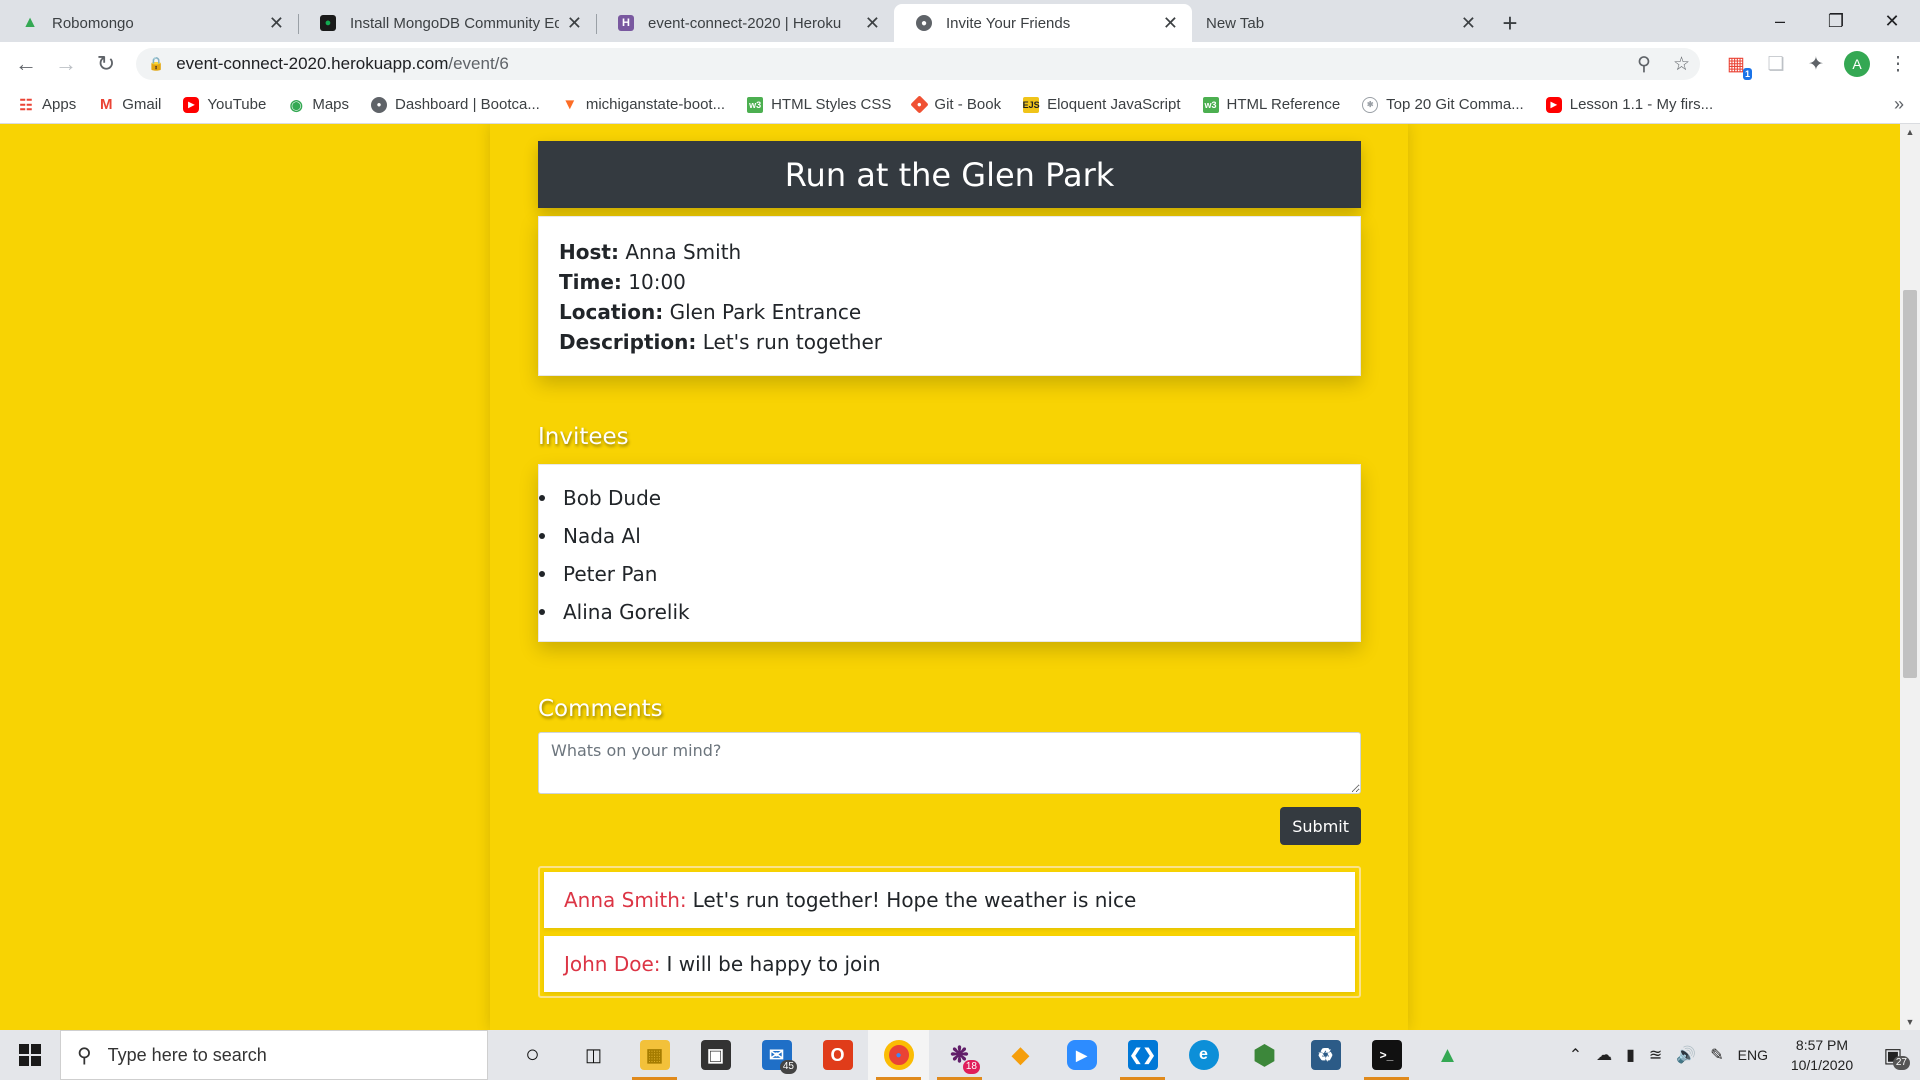 Image resolution: width=1920 pixels, height=1080 pixels. What do you see at coordinates (532, 1055) in the screenshot?
I see `cortana-button: ○` at bounding box center [532, 1055].